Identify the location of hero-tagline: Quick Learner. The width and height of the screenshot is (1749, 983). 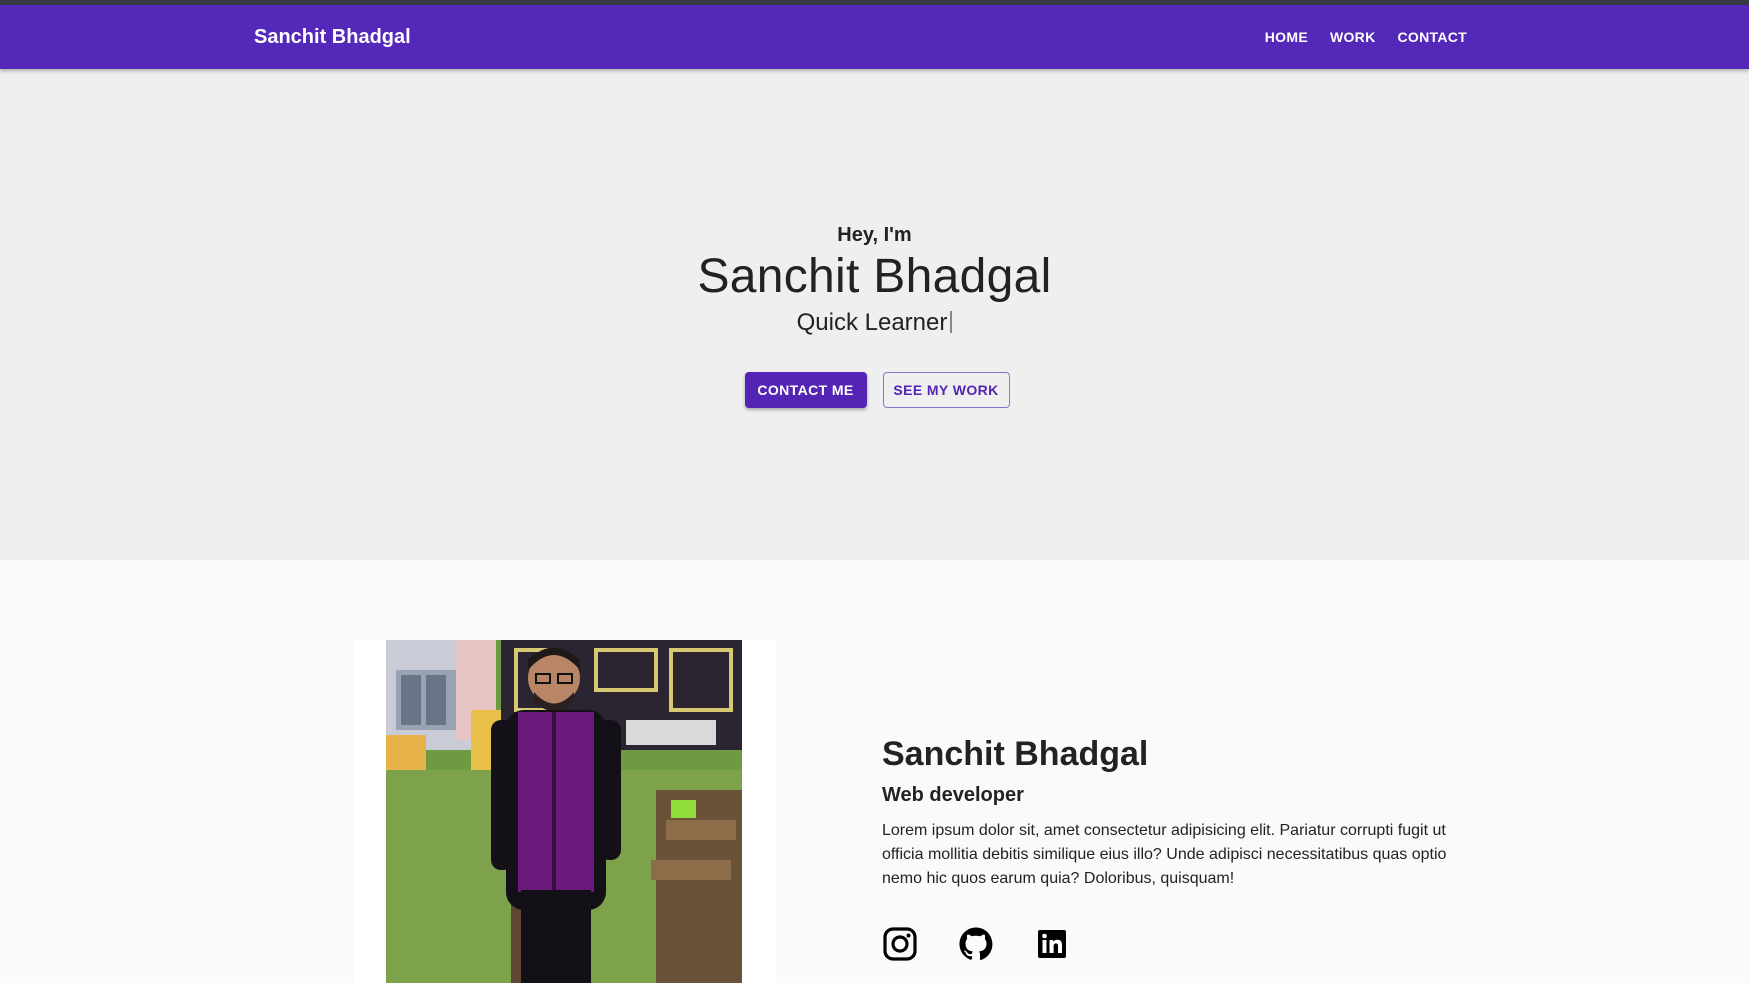
(872, 322).